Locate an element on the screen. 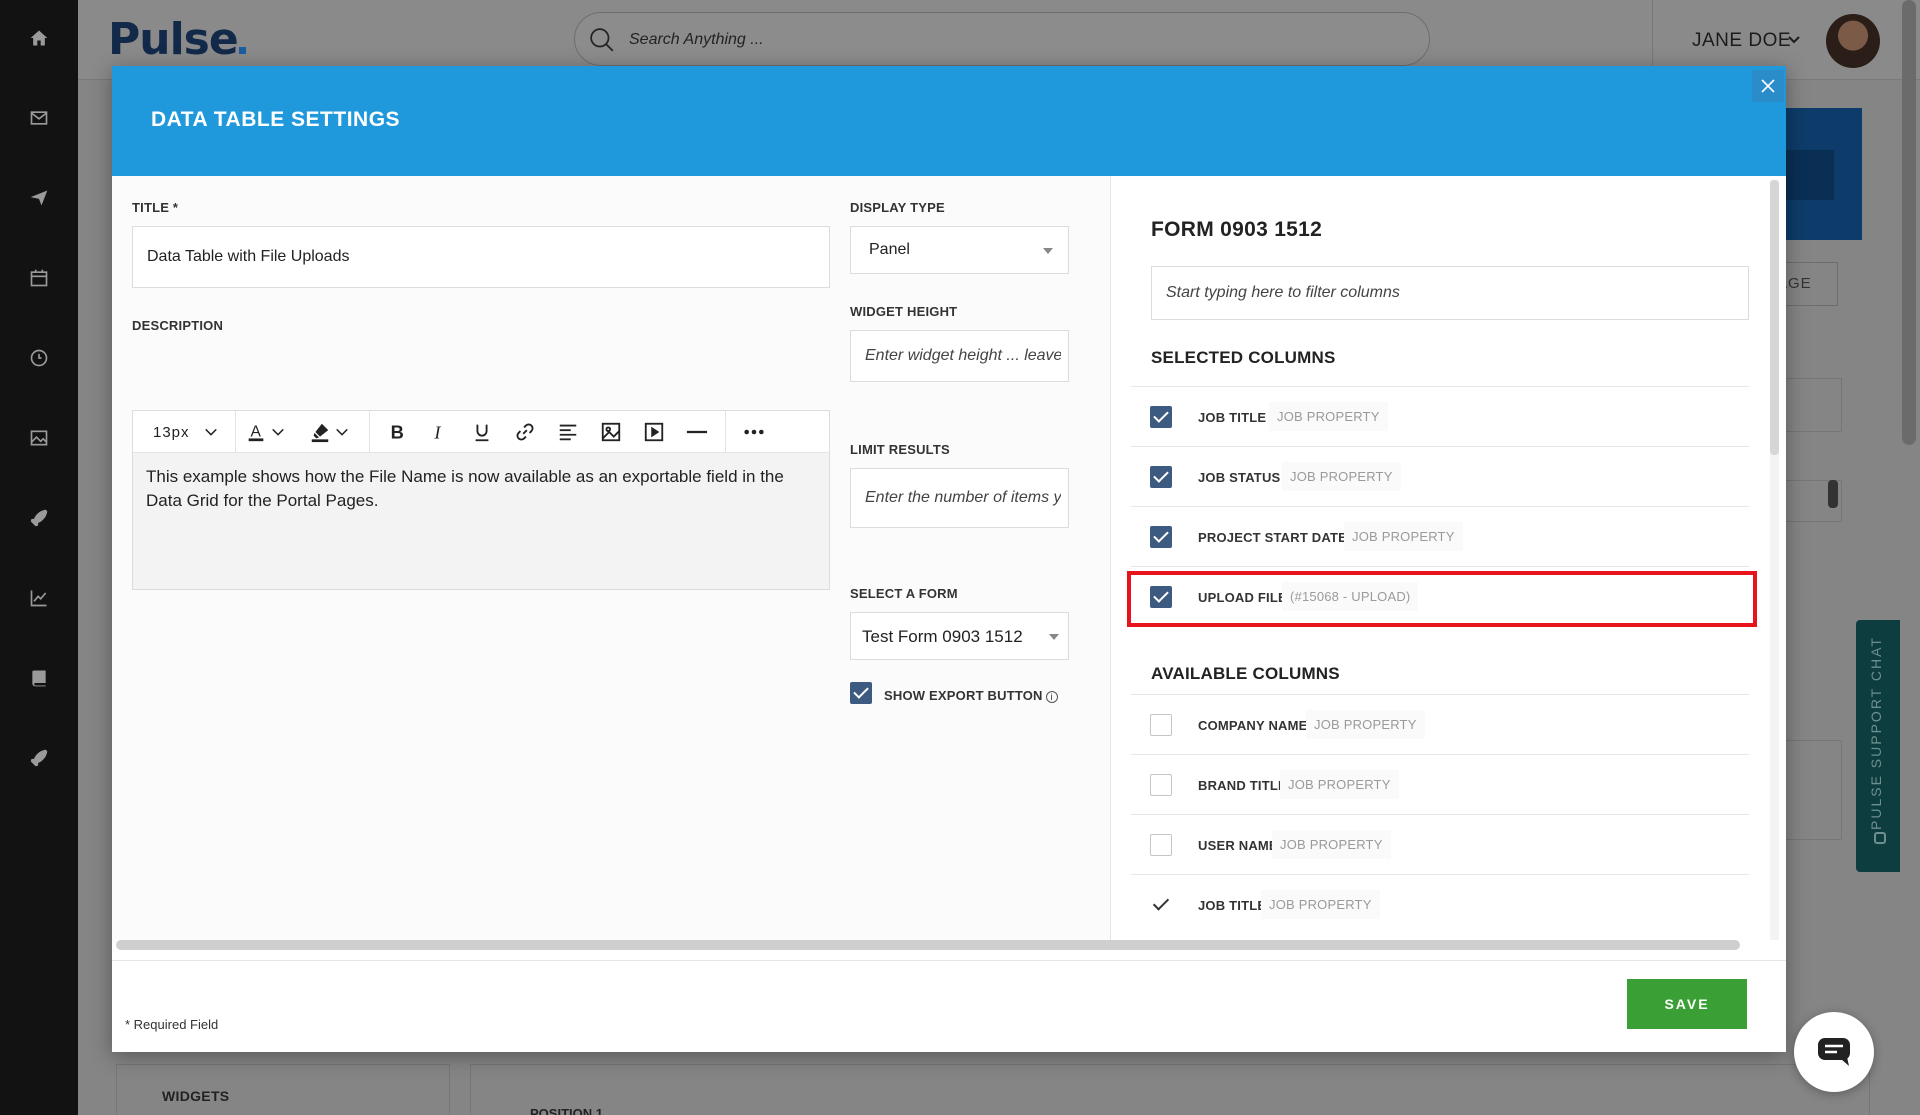 The width and height of the screenshot is (1920, 1115). select-form-dropdown: Test Form 0903 1512 is located at coordinates (959, 636).